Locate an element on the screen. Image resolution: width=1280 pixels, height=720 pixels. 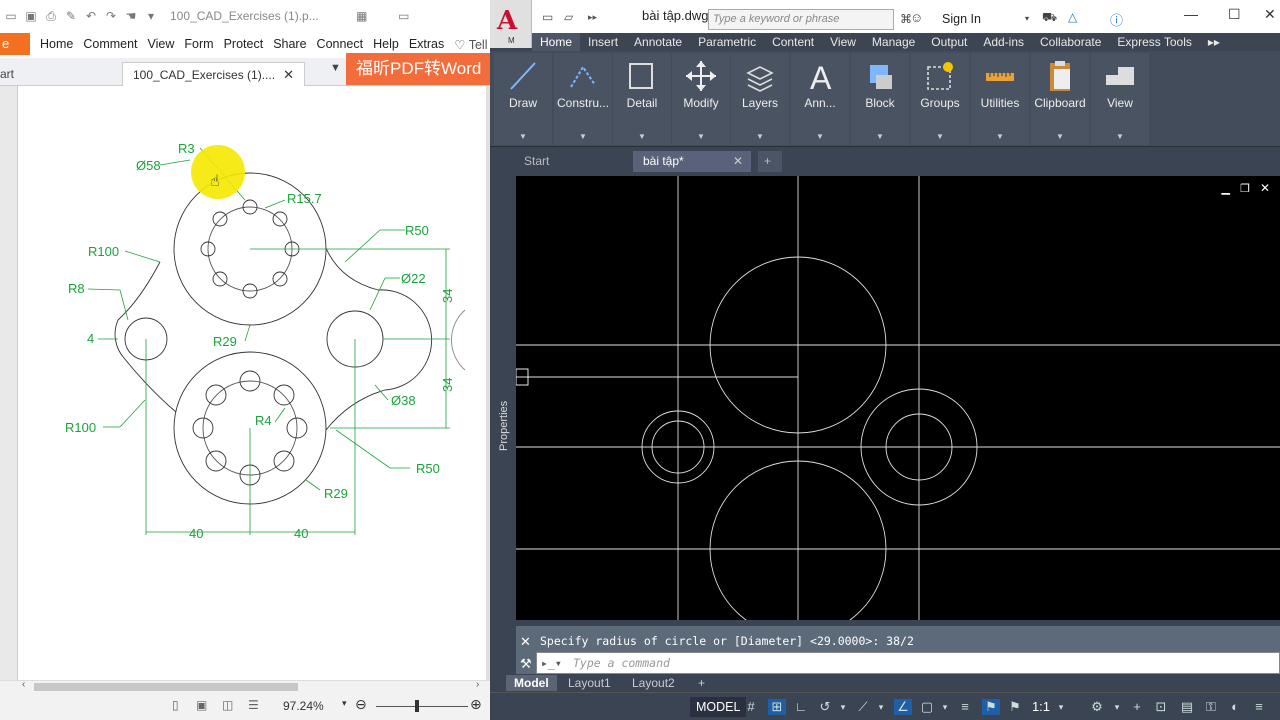
pdf-tab-document: 100_CAD_Exercises (1).... ✕ is located at coordinates (213, 74).